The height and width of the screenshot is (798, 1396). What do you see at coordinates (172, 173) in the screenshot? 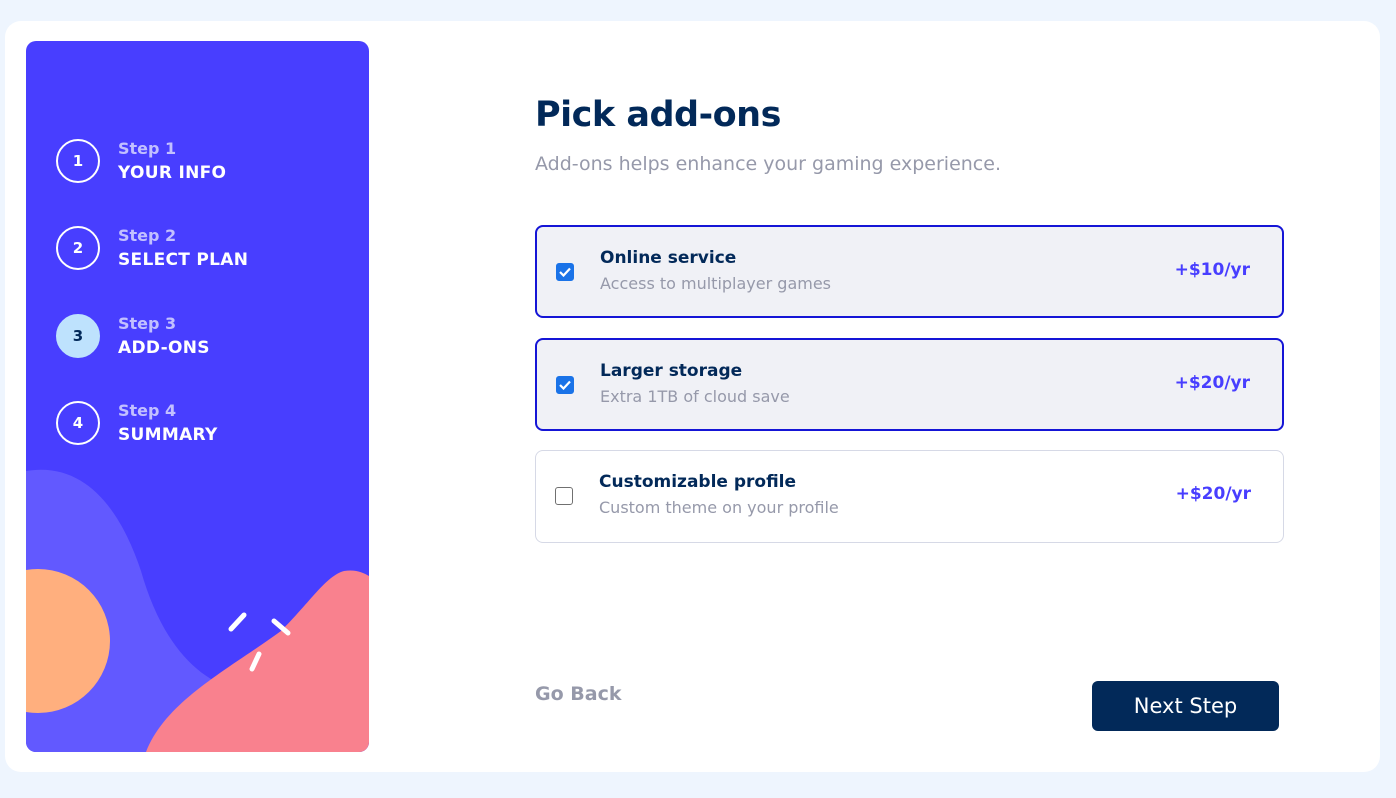
I see `step-title-1: YOUR INFO` at bounding box center [172, 173].